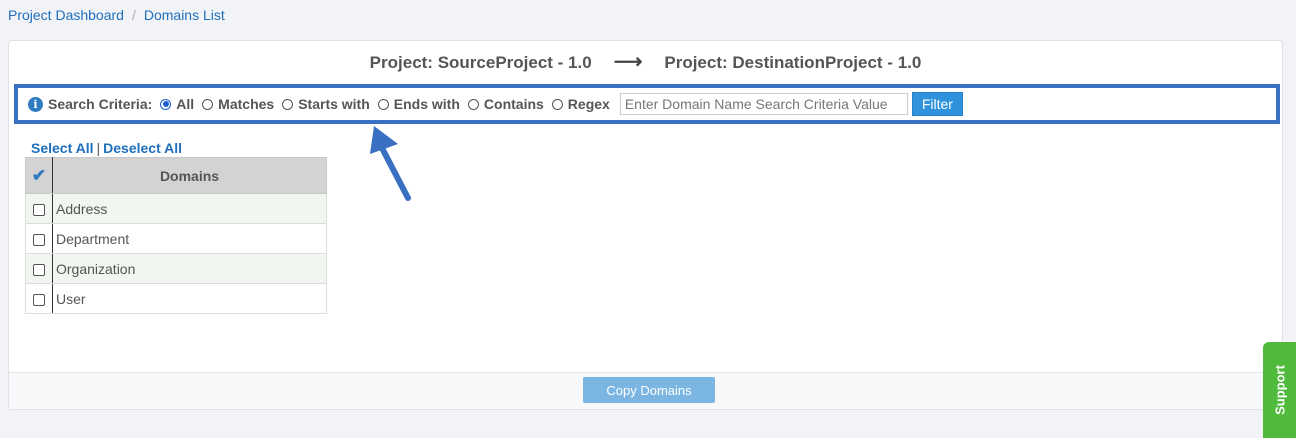 This screenshot has height=438, width=1296. I want to click on radio-regex-label: Regex, so click(589, 104).